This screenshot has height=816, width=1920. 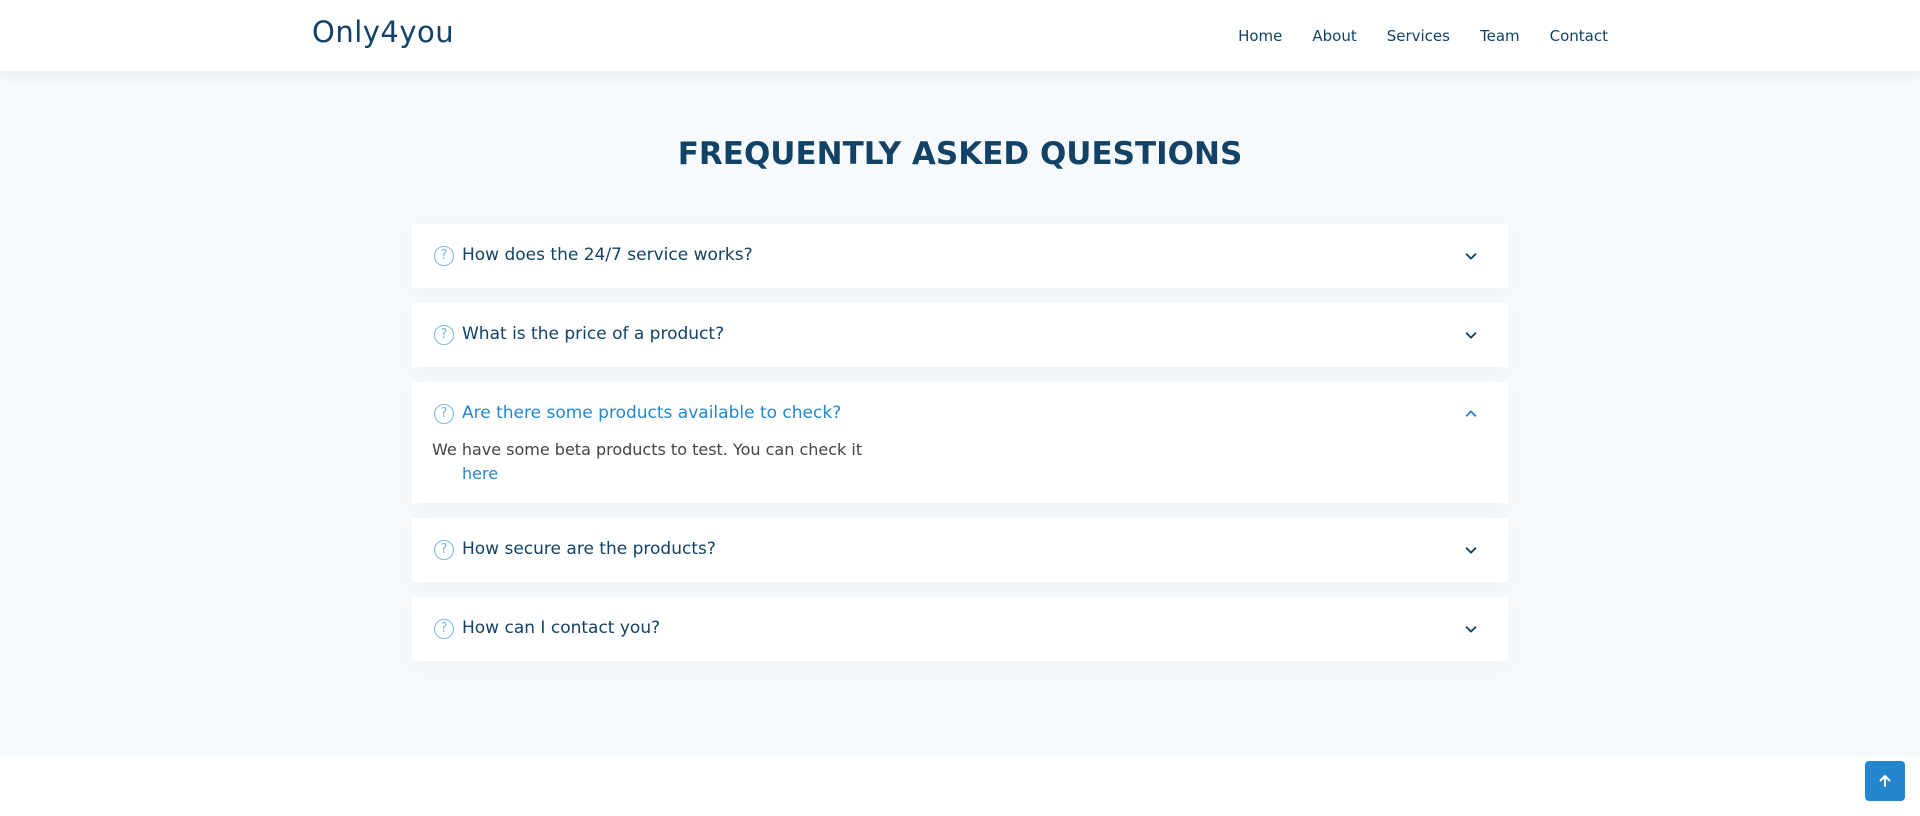 What do you see at coordinates (1260, 36) in the screenshot?
I see `nav-home: Home` at bounding box center [1260, 36].